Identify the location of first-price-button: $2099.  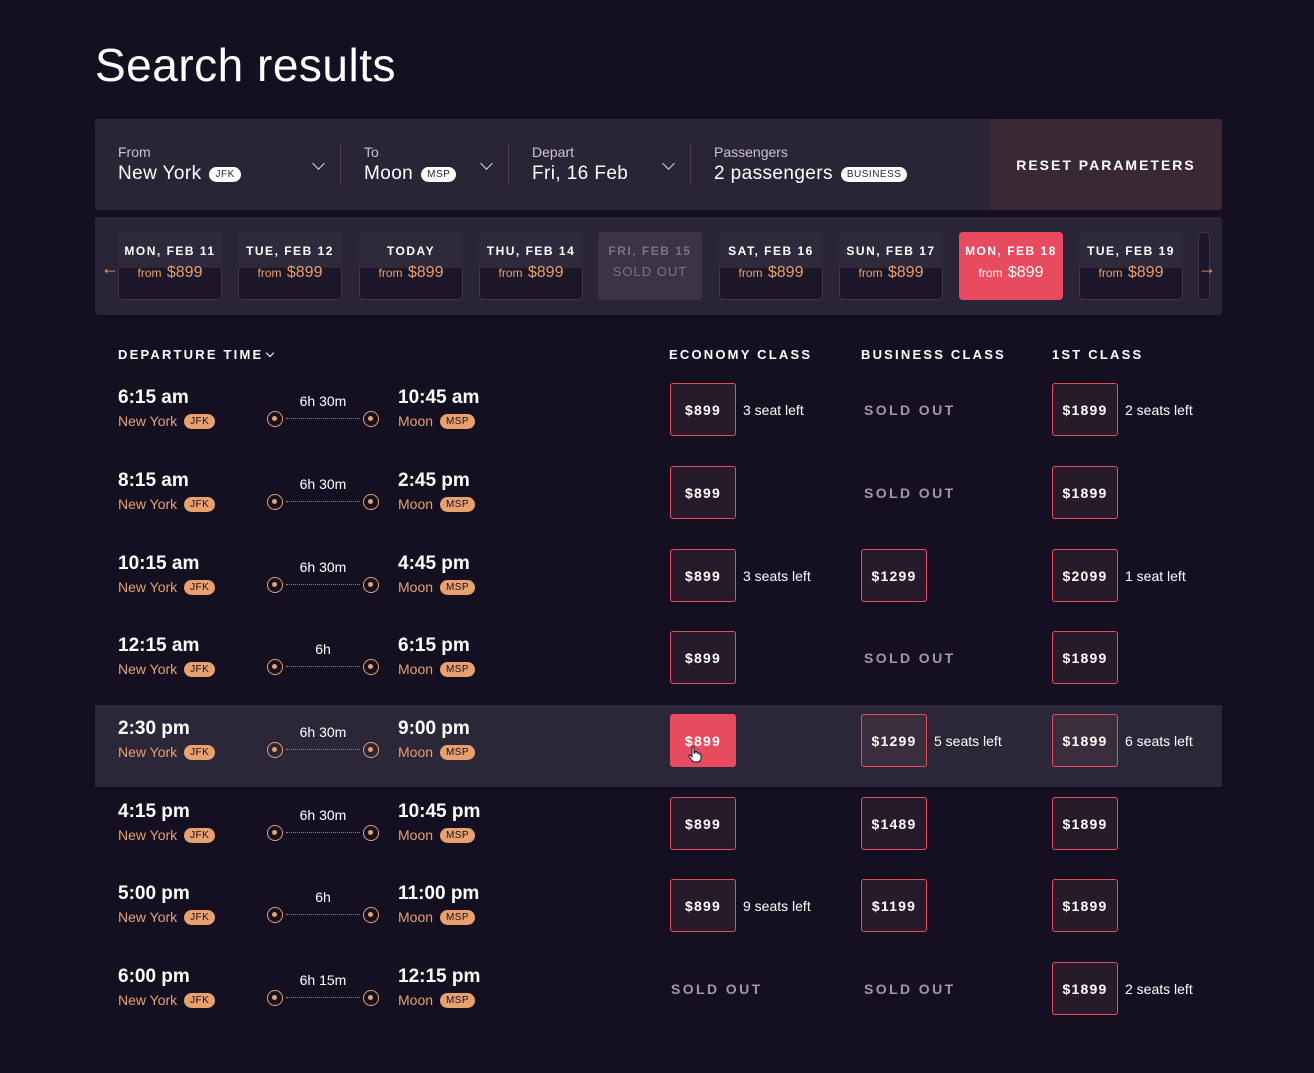
(1085, 575).